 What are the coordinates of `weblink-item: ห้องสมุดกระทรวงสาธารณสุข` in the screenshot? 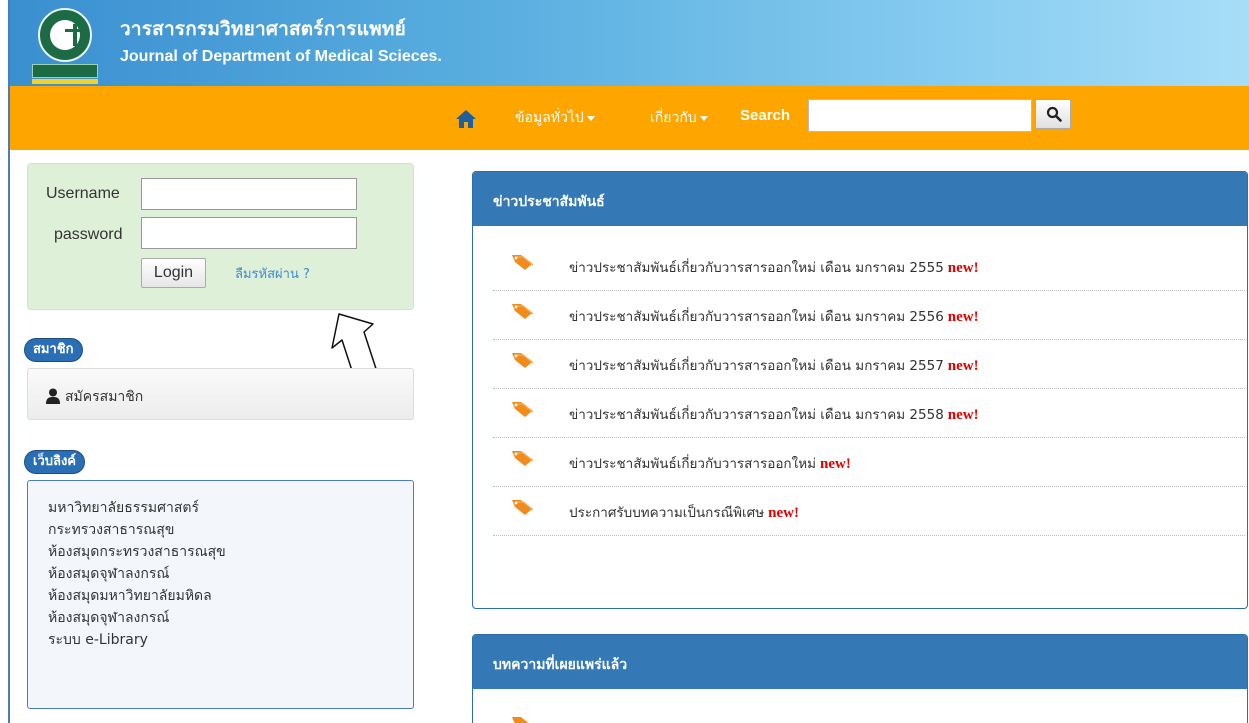 It's located at (137, 552).